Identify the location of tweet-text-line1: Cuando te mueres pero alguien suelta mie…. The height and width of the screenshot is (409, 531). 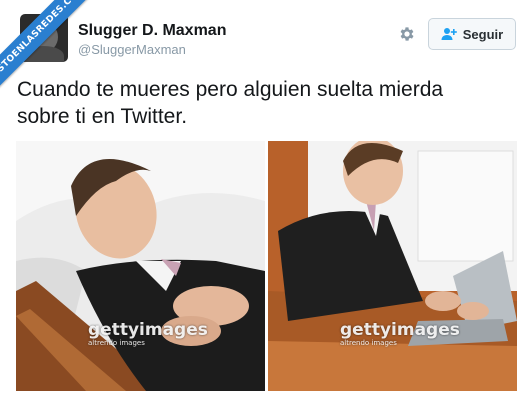
(230, 89).